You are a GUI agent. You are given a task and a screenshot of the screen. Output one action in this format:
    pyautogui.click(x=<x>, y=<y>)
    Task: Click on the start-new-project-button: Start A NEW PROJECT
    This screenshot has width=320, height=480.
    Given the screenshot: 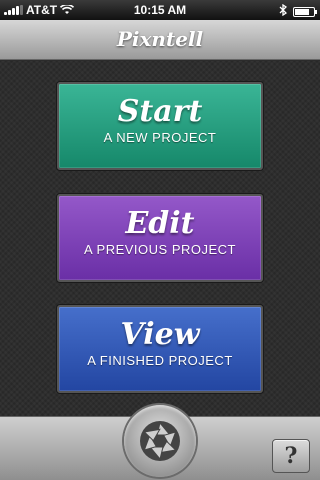 What is the action you would take?
    pyautogui.click(x=160, y=126)
    